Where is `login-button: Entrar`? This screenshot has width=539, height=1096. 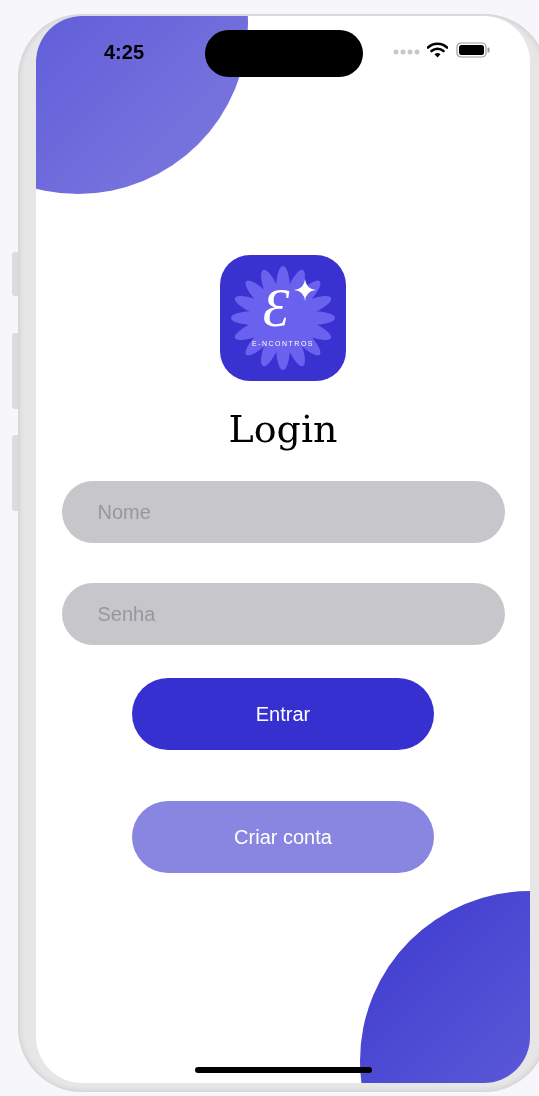
login-button: Entrar is located at coordinates (283, 714).